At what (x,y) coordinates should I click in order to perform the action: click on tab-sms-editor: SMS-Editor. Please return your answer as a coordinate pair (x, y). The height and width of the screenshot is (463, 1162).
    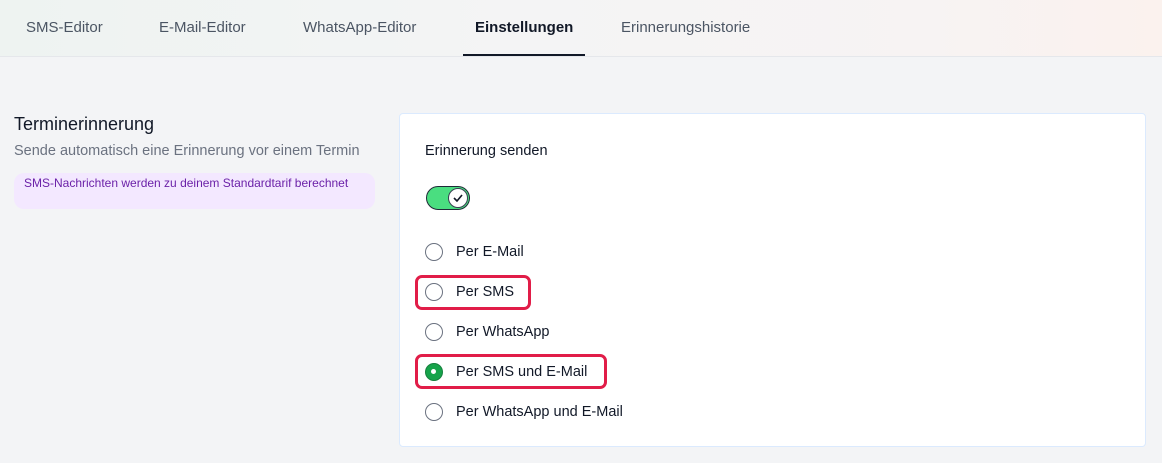
    Looking at the image, I should click on (64, 28).